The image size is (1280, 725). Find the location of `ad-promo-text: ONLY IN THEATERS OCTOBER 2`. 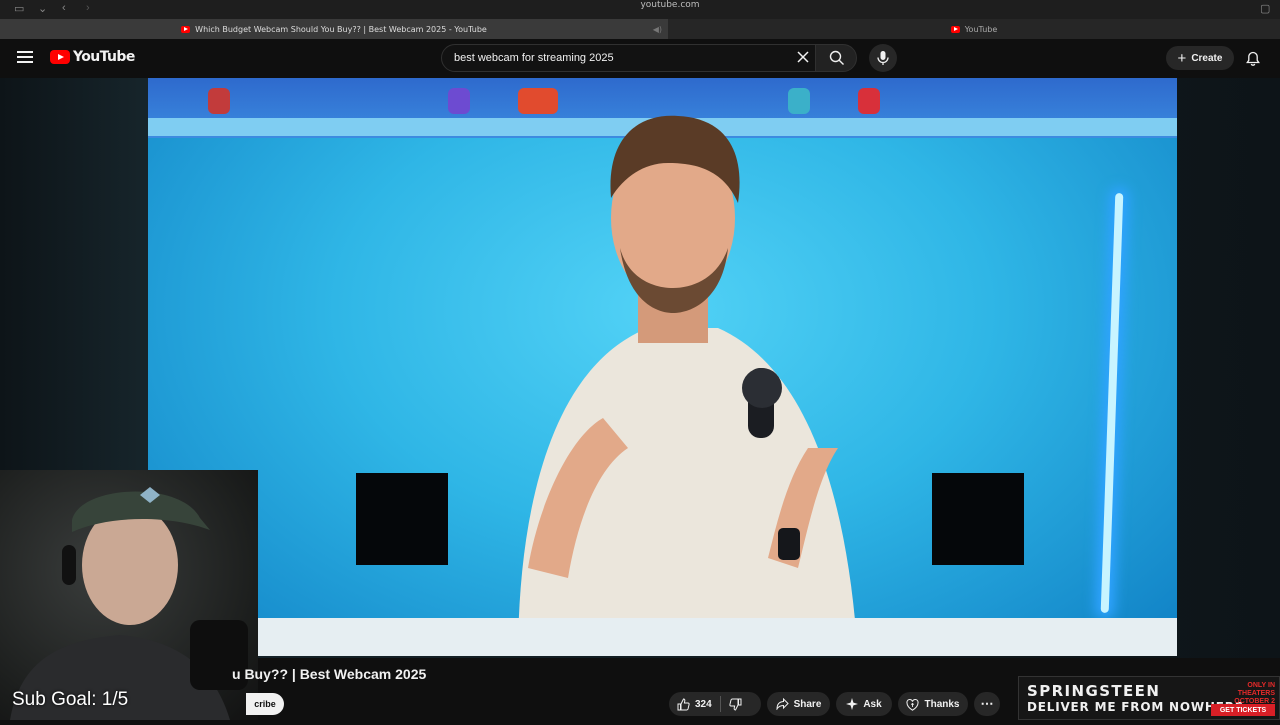

ad-promo-text: ONLY IN THEATERS OCTOBER 2 is located at coordinates (1254, 693).